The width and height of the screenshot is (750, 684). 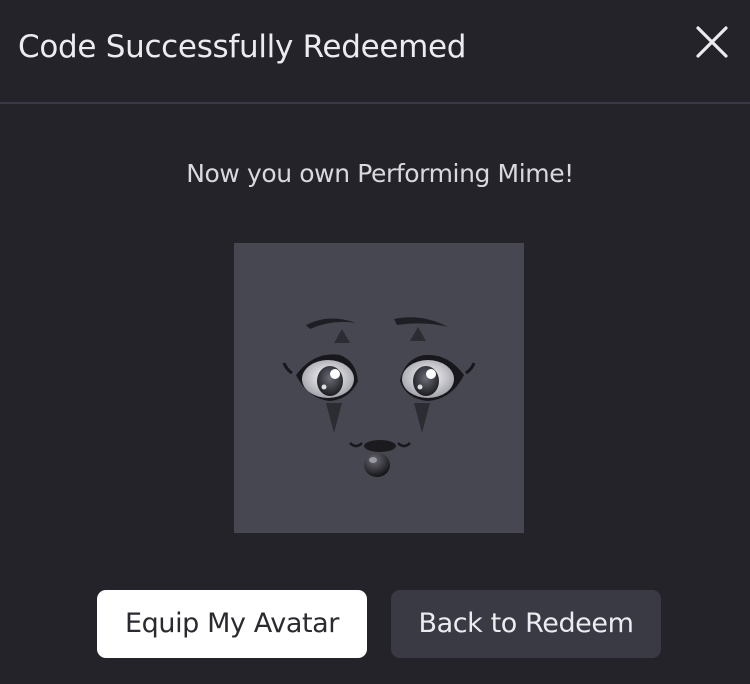 I want to click on close-icon, so click(x=712, y=42).